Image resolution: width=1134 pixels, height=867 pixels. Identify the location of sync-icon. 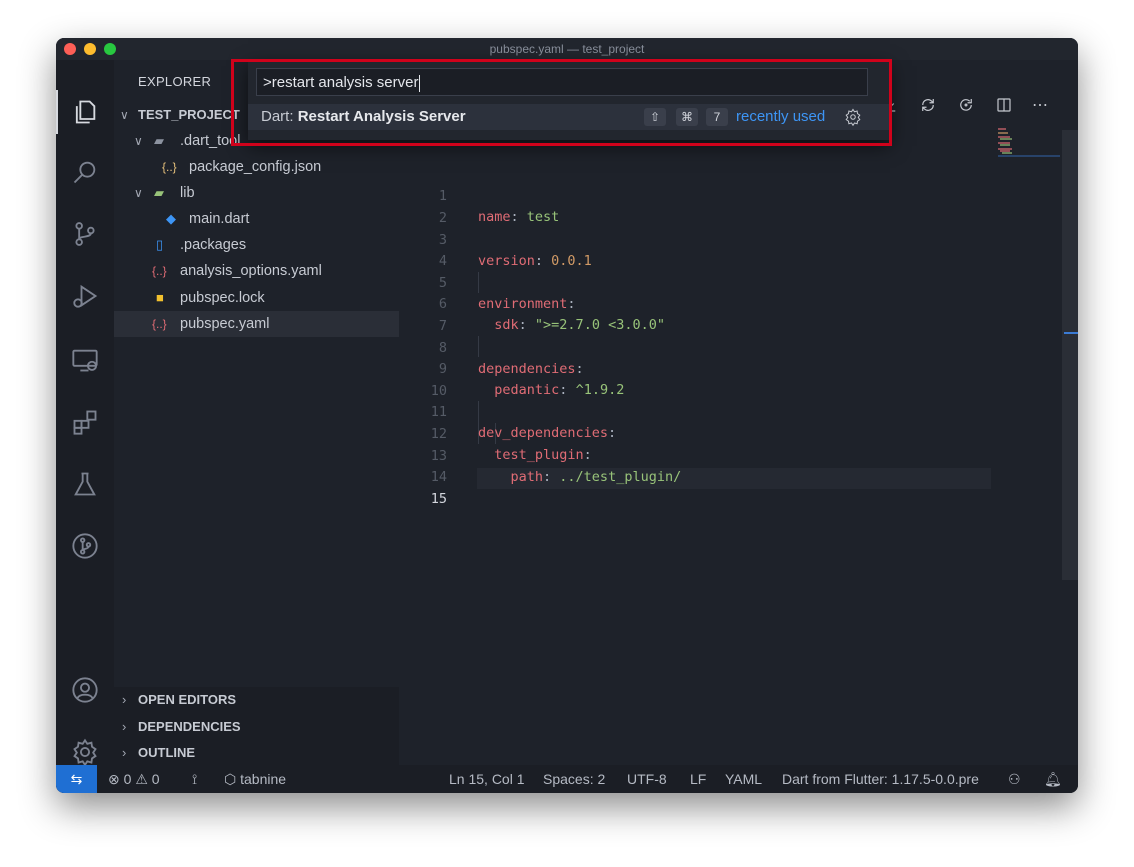
(928, 105).